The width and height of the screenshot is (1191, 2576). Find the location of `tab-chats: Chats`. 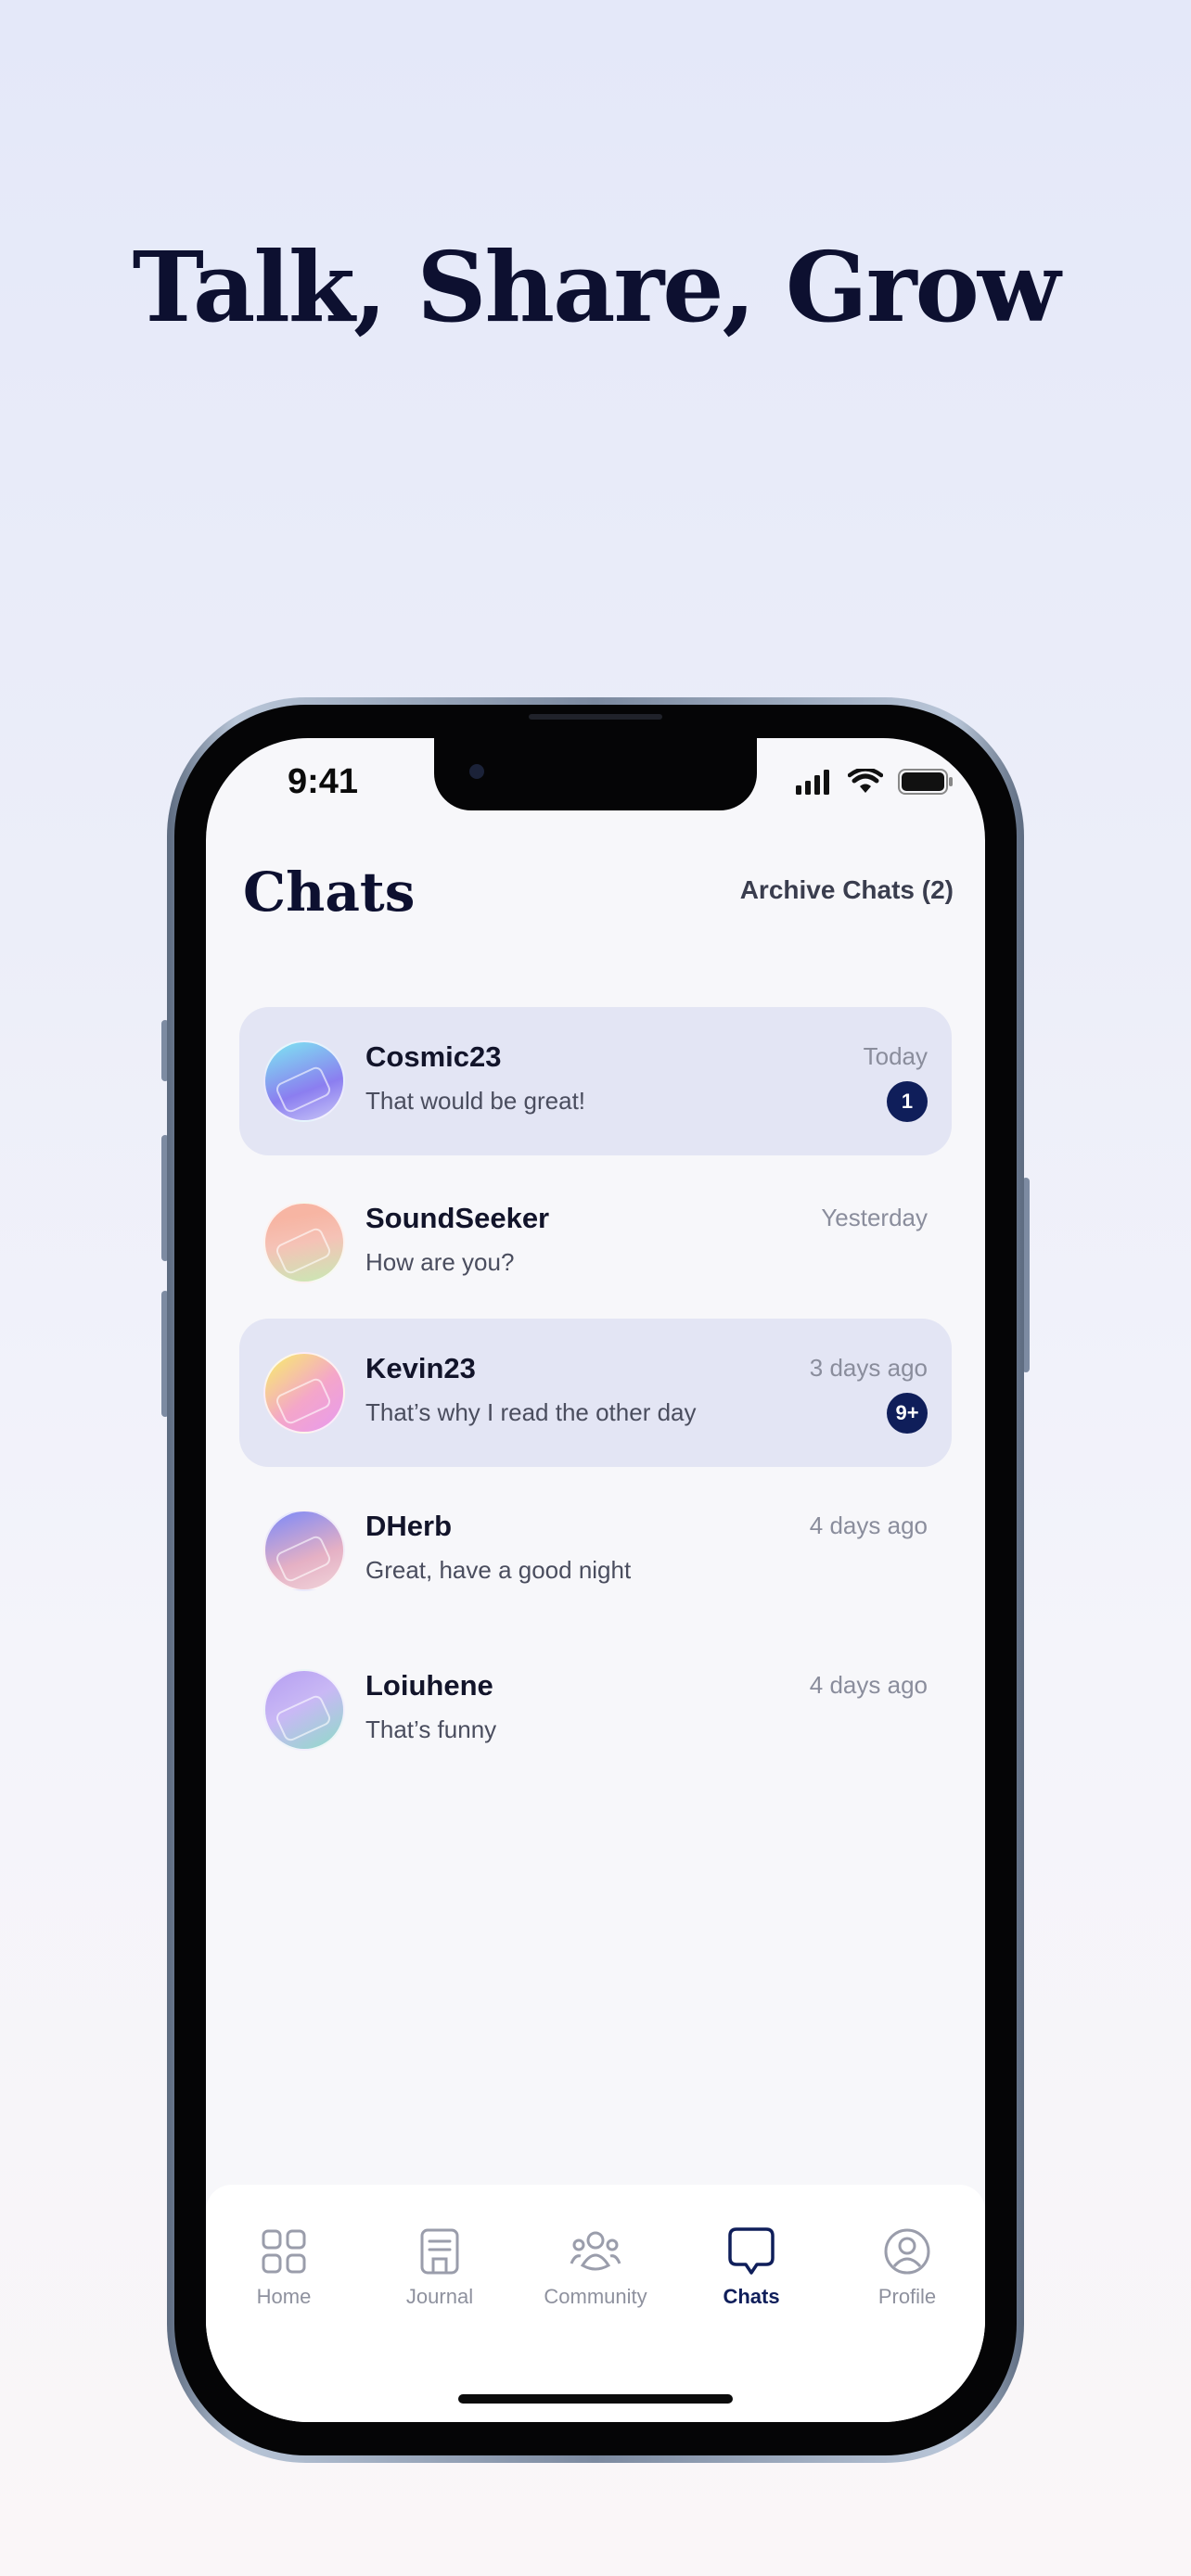

tab-chats: Chats is located at coordinates (751, 2267).